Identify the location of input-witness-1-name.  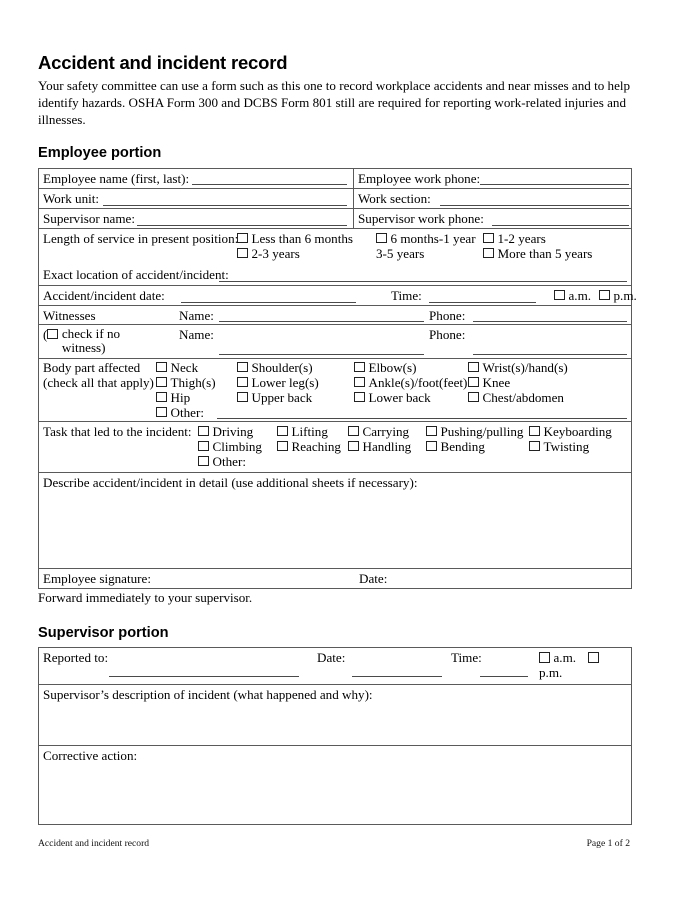
(321, 321).